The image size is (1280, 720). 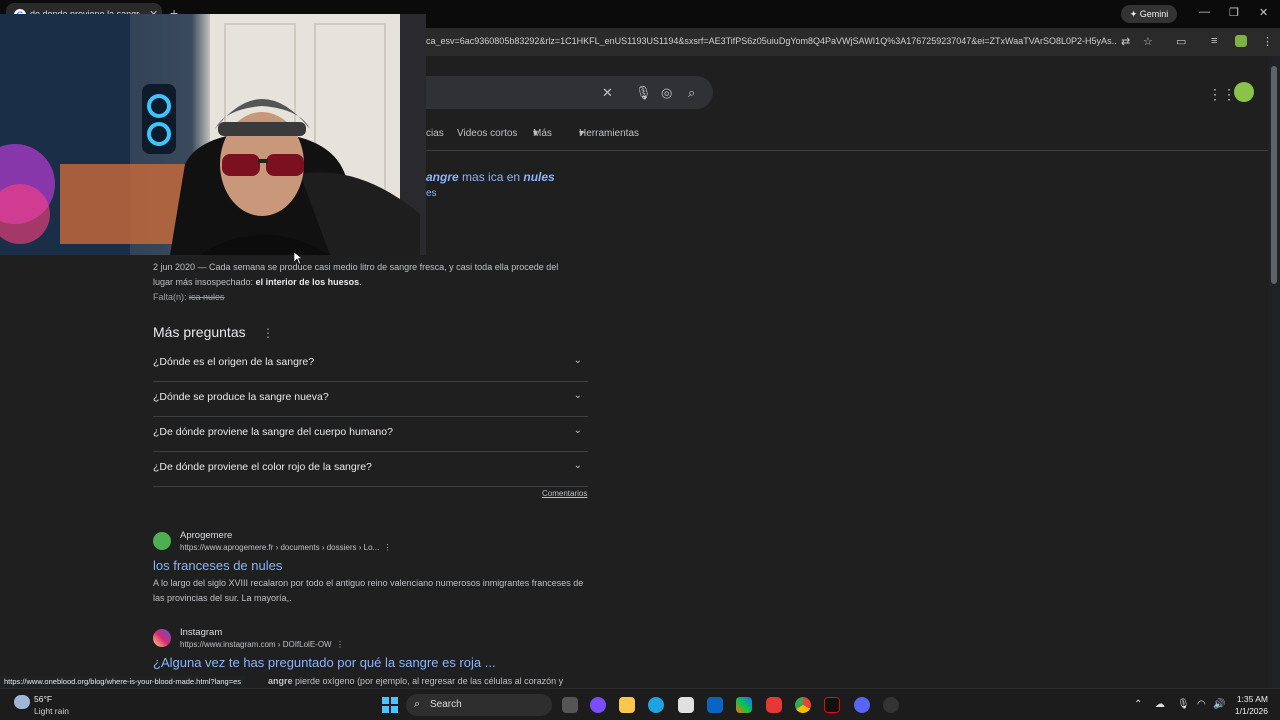 I want to click on result-date: 2 jun 2020, so click(x=174, y=267).